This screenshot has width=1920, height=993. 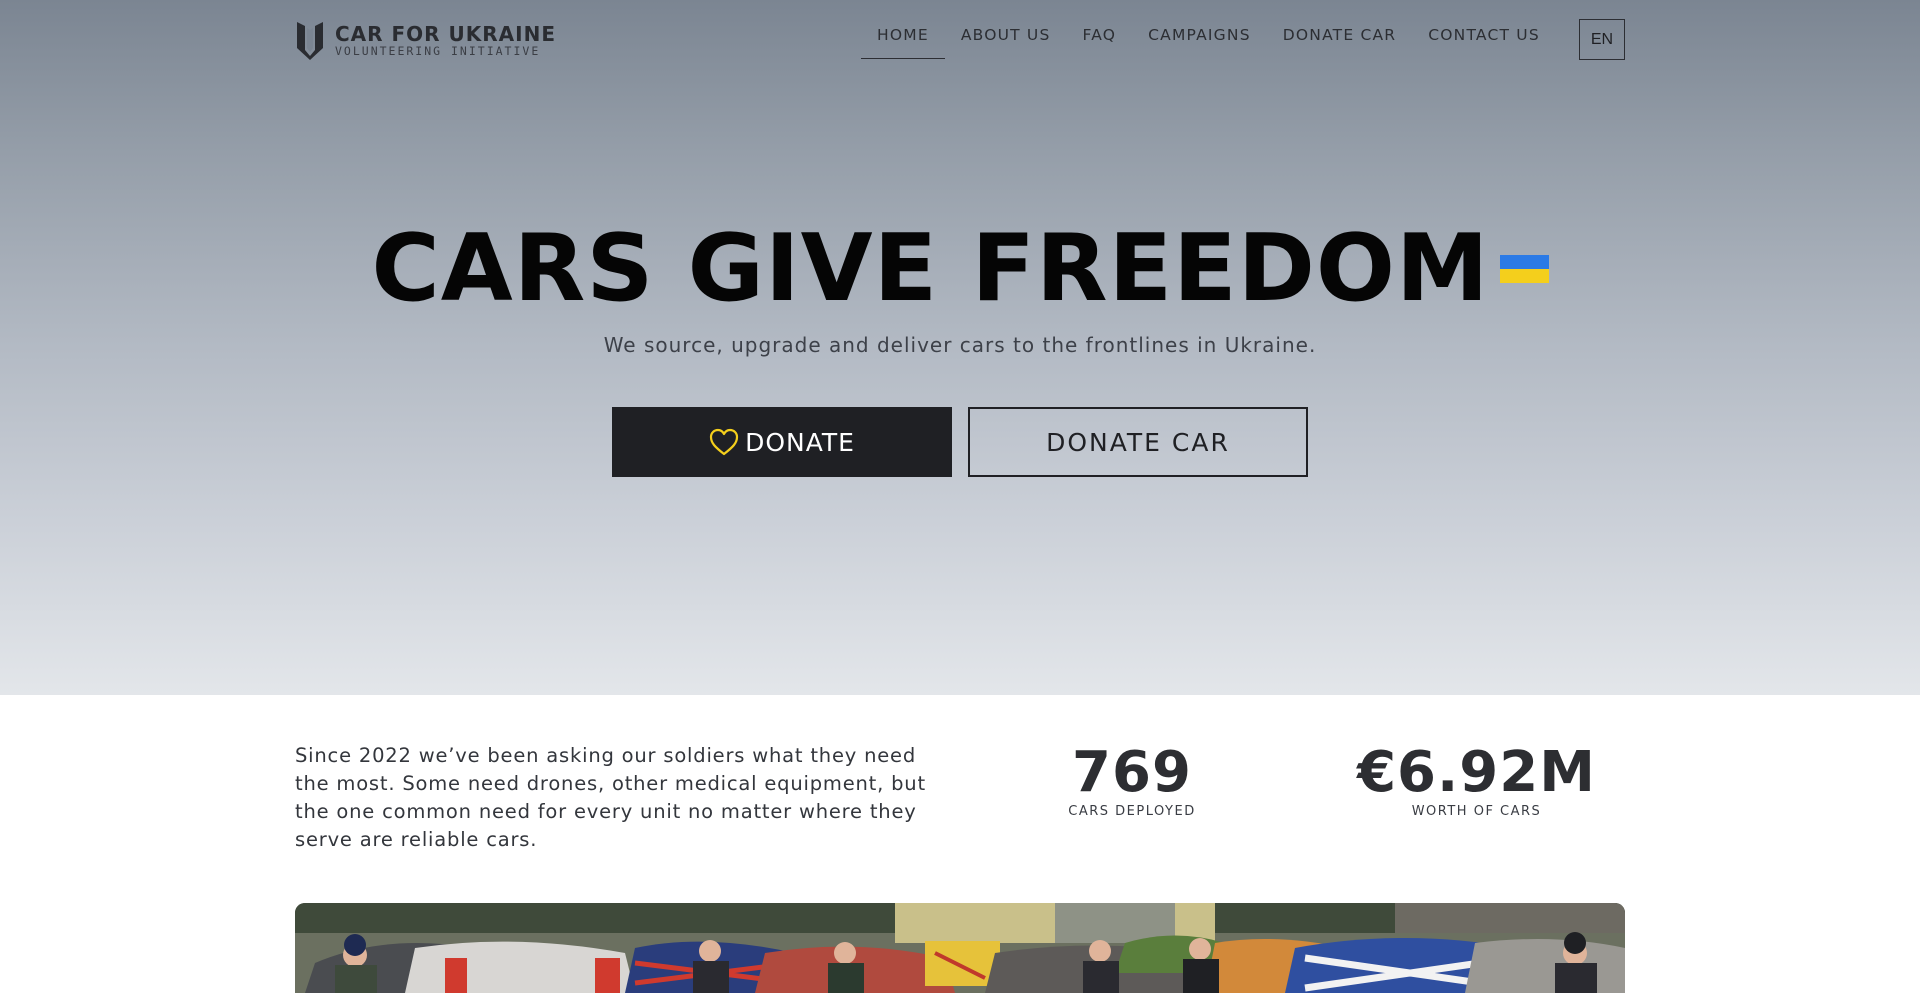 I want to click on ukraine-flag-icon, so click(x=1524, y=268).